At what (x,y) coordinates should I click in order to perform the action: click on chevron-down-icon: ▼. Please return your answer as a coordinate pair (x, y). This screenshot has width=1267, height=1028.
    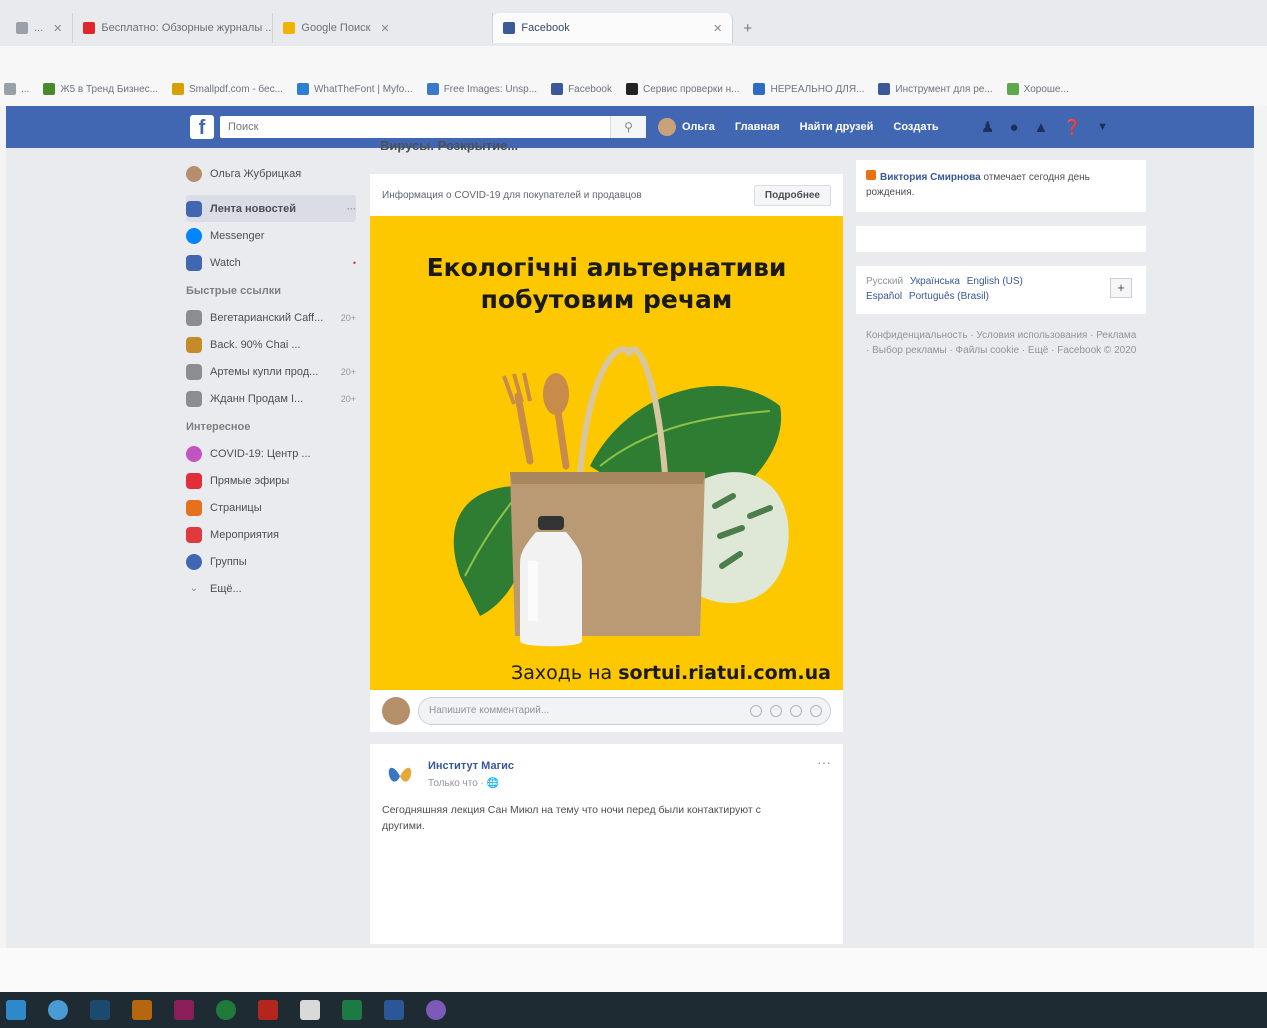
    Looking at the image, I should click on (1102, 127).